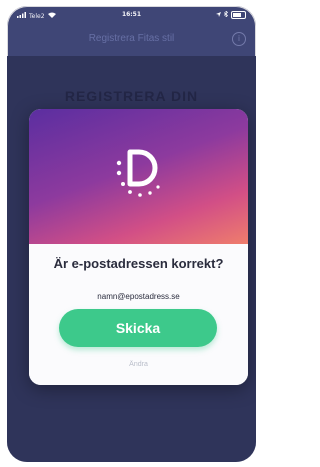 Image resolution: width=320 pixels, height=467 pixels. Describe the element at coordinates (138, 296) in the screenshot. I see `email-address: namn@epostadress.se` at that location.